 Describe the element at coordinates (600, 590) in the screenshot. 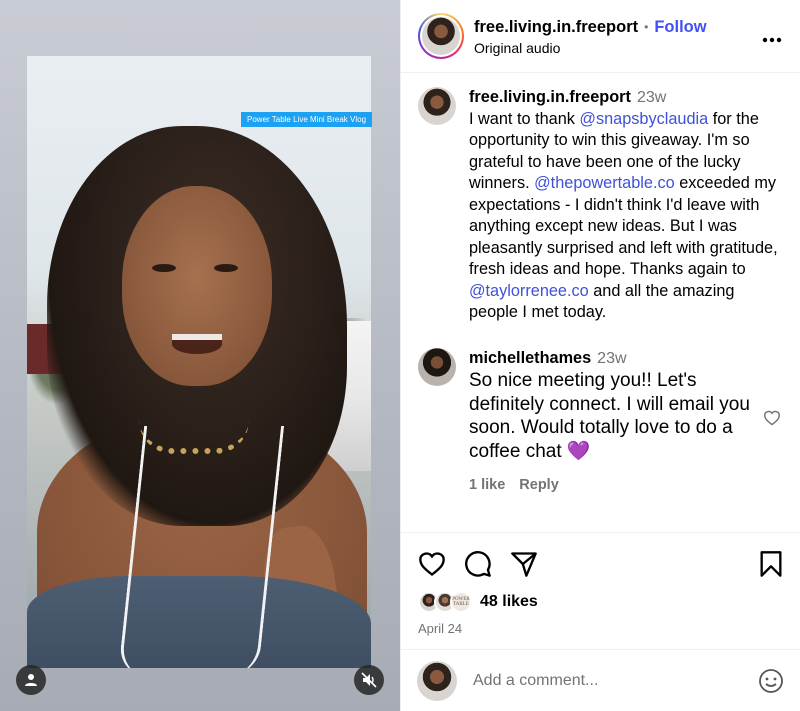

I see `post-actions: POWER TABLE 48 likes April 24` at that location.